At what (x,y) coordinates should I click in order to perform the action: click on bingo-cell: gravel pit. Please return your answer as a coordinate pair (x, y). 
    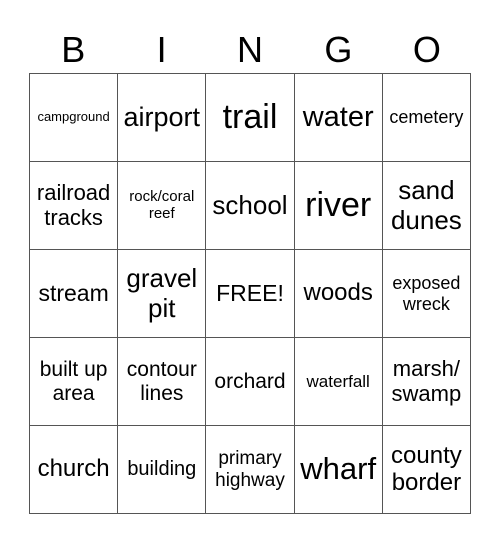
    Looking at the image, I should click on (162, 294).